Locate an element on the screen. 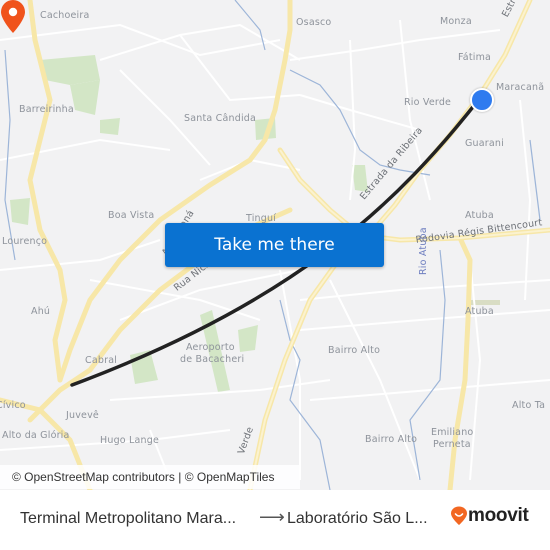 The width and height of the screenshot is (550, 550). neighborhood-label: de Bacacheri is located at coordinates (212, 359).